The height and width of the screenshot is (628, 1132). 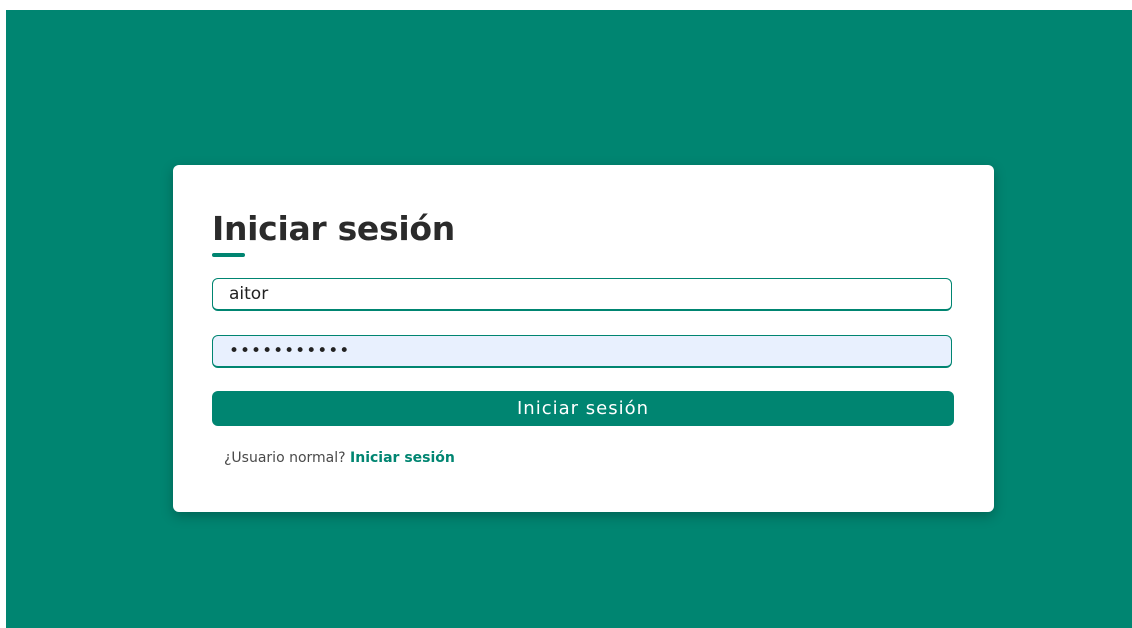 I want to click on title-underline, so click(x=228, y=255).